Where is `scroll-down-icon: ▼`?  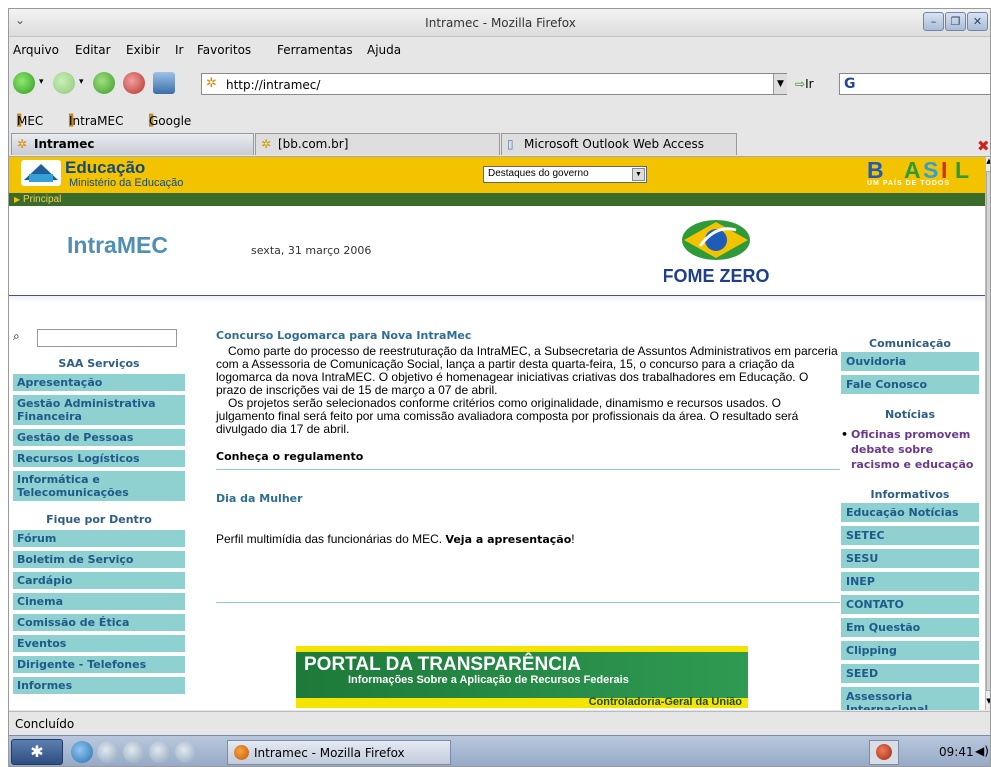
scroll-down-icon: ▼ is located at coordinates (988, 703).